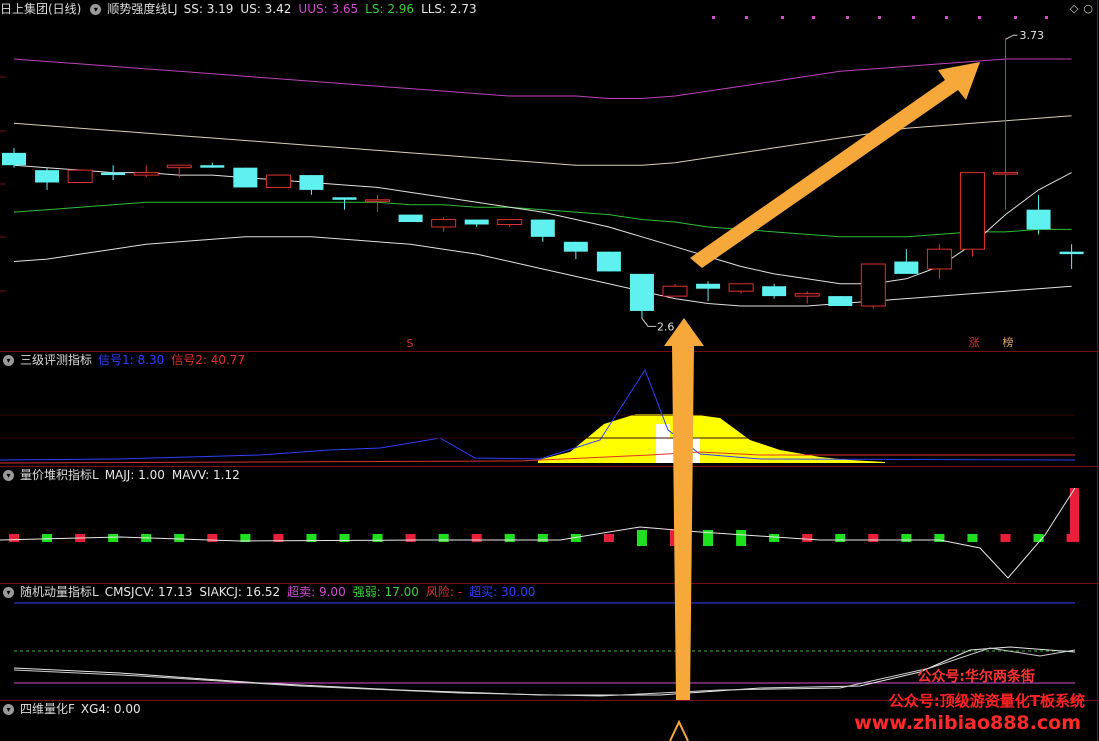  What do you see at coordinates (316, 592) in the screenshot?
I see `panel4-value-2: 超卖: 9.00` at bounding box center [316, 592].